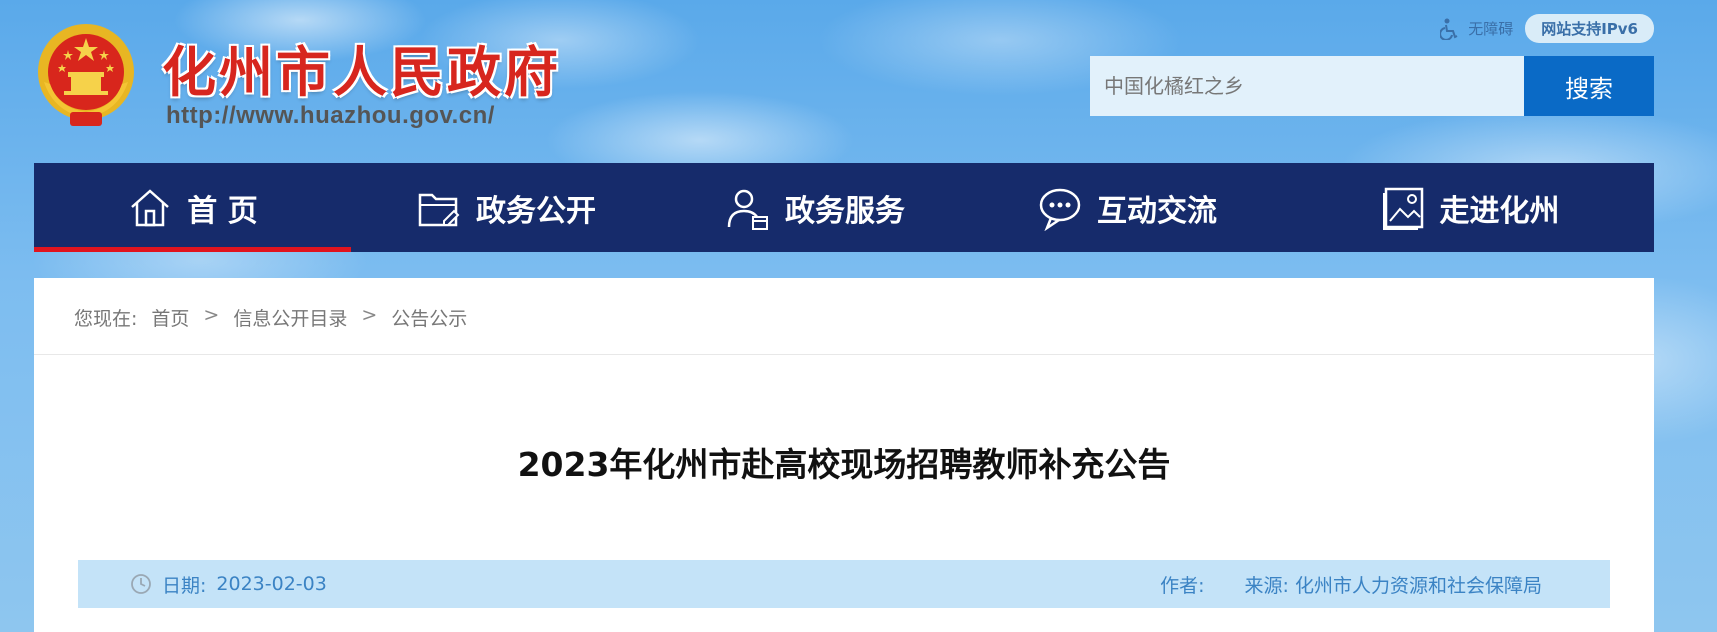  What do you see at coordinates (429, 317) in the screenshot?
I see `breadcrumb-announcements: 公告公示` at bounding box center [429, 317].